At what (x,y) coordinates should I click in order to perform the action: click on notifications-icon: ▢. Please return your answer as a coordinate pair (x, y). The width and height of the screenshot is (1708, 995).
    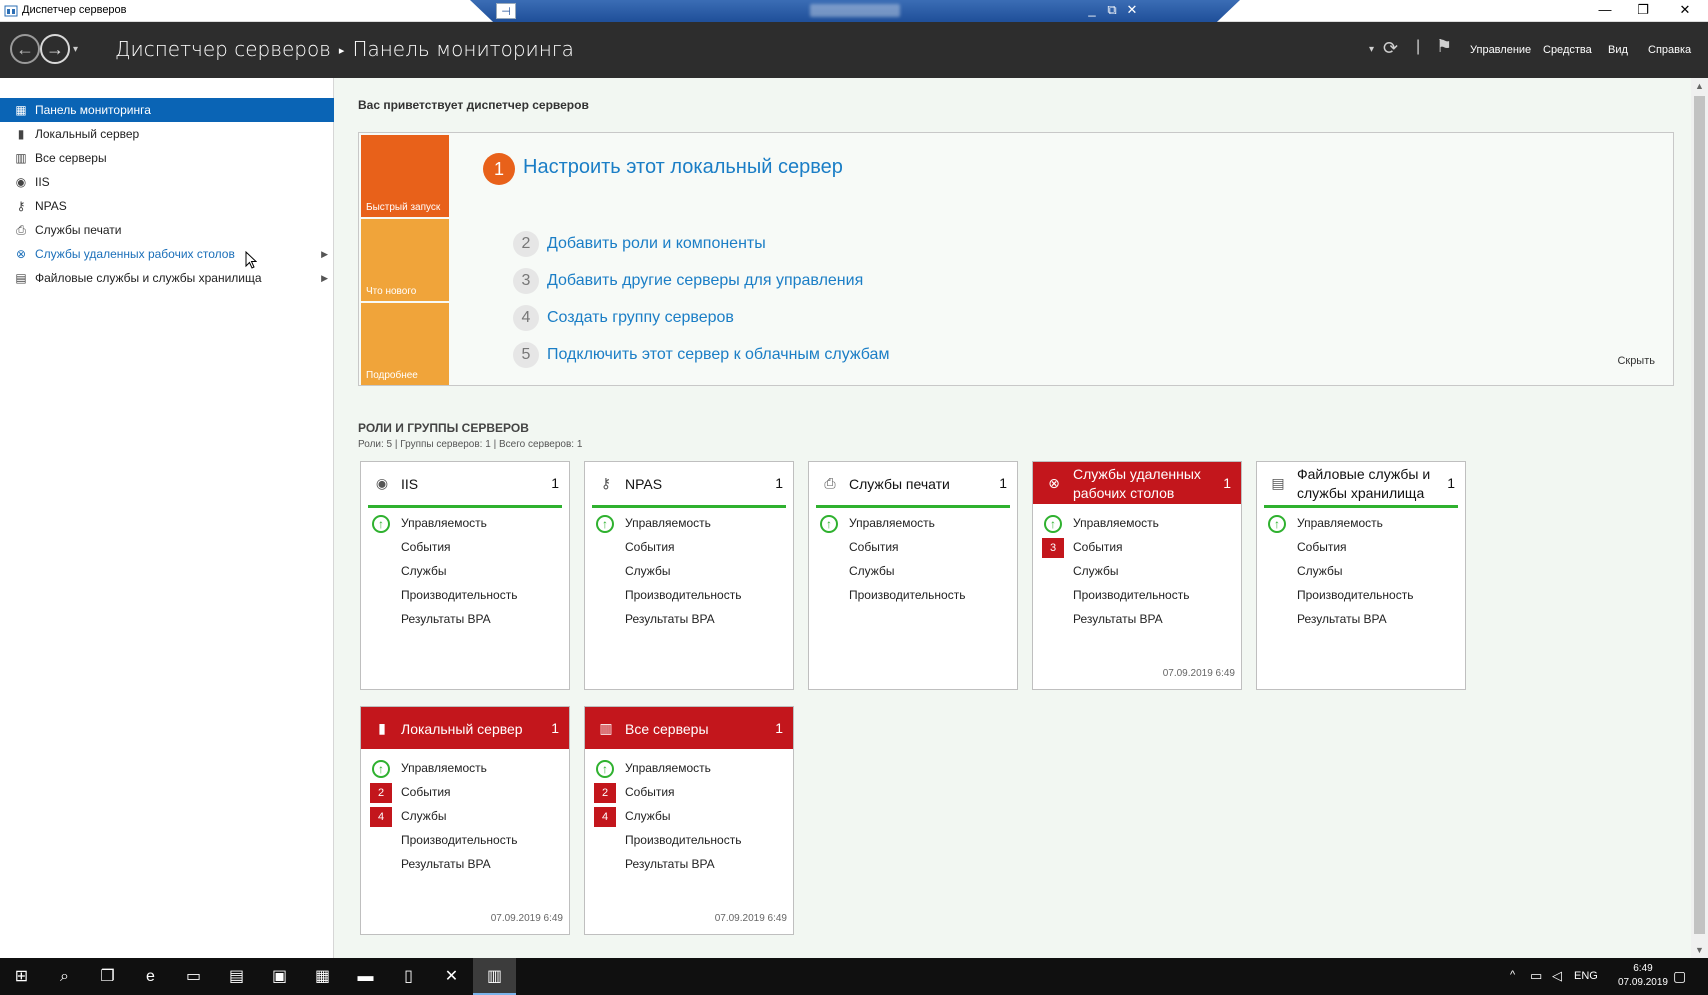
    Looking at the image, I should click on (1679, 981).